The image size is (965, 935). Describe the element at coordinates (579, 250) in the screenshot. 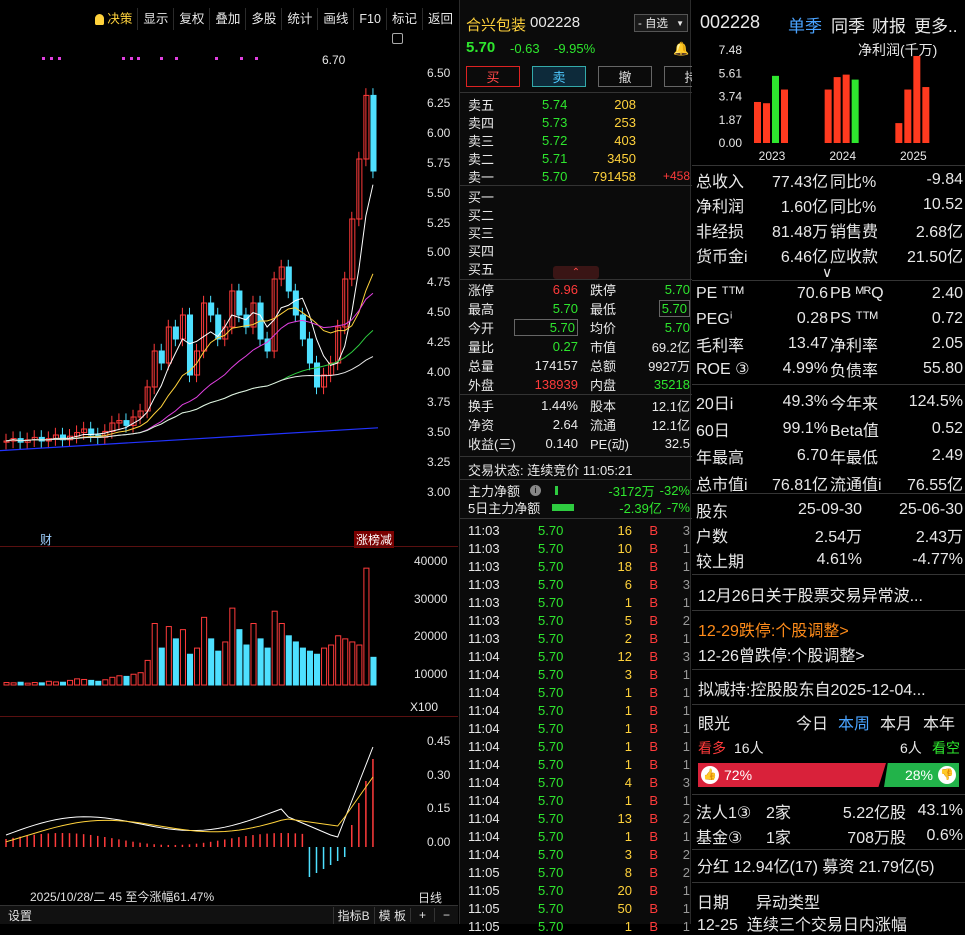

I see `bid-row: 买四` at that location.